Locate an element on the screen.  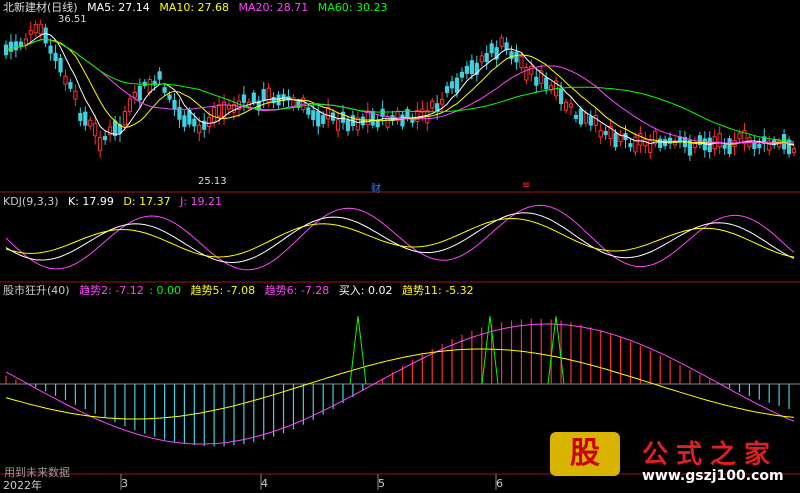
axis-label-month-3: 3 is located at coordinates (124, 483).